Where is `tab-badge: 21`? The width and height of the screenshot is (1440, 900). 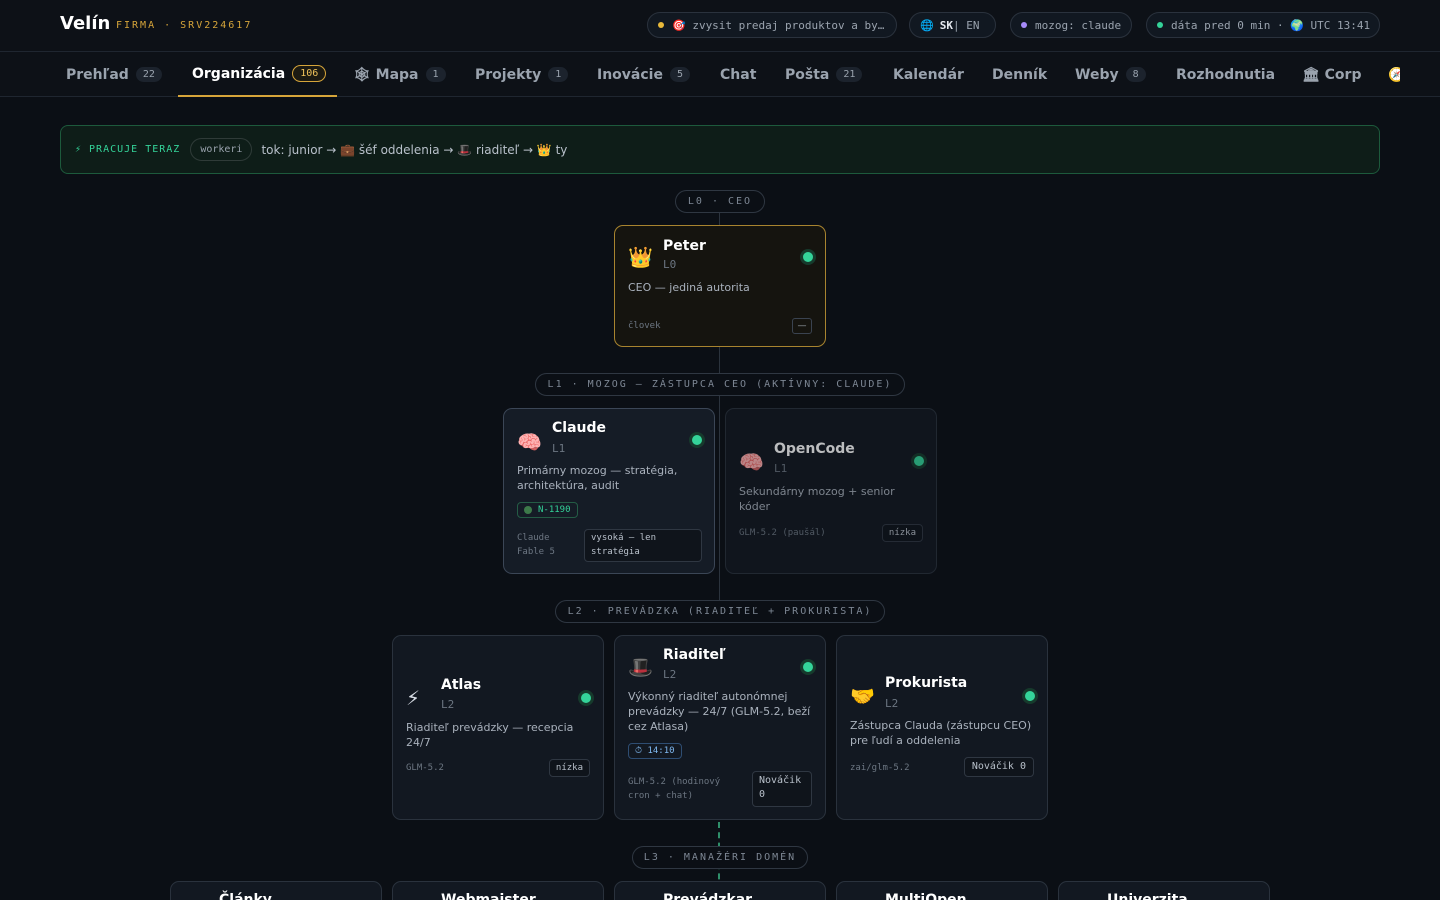 tab-badge: 21 is located at coordinates (849, 74).